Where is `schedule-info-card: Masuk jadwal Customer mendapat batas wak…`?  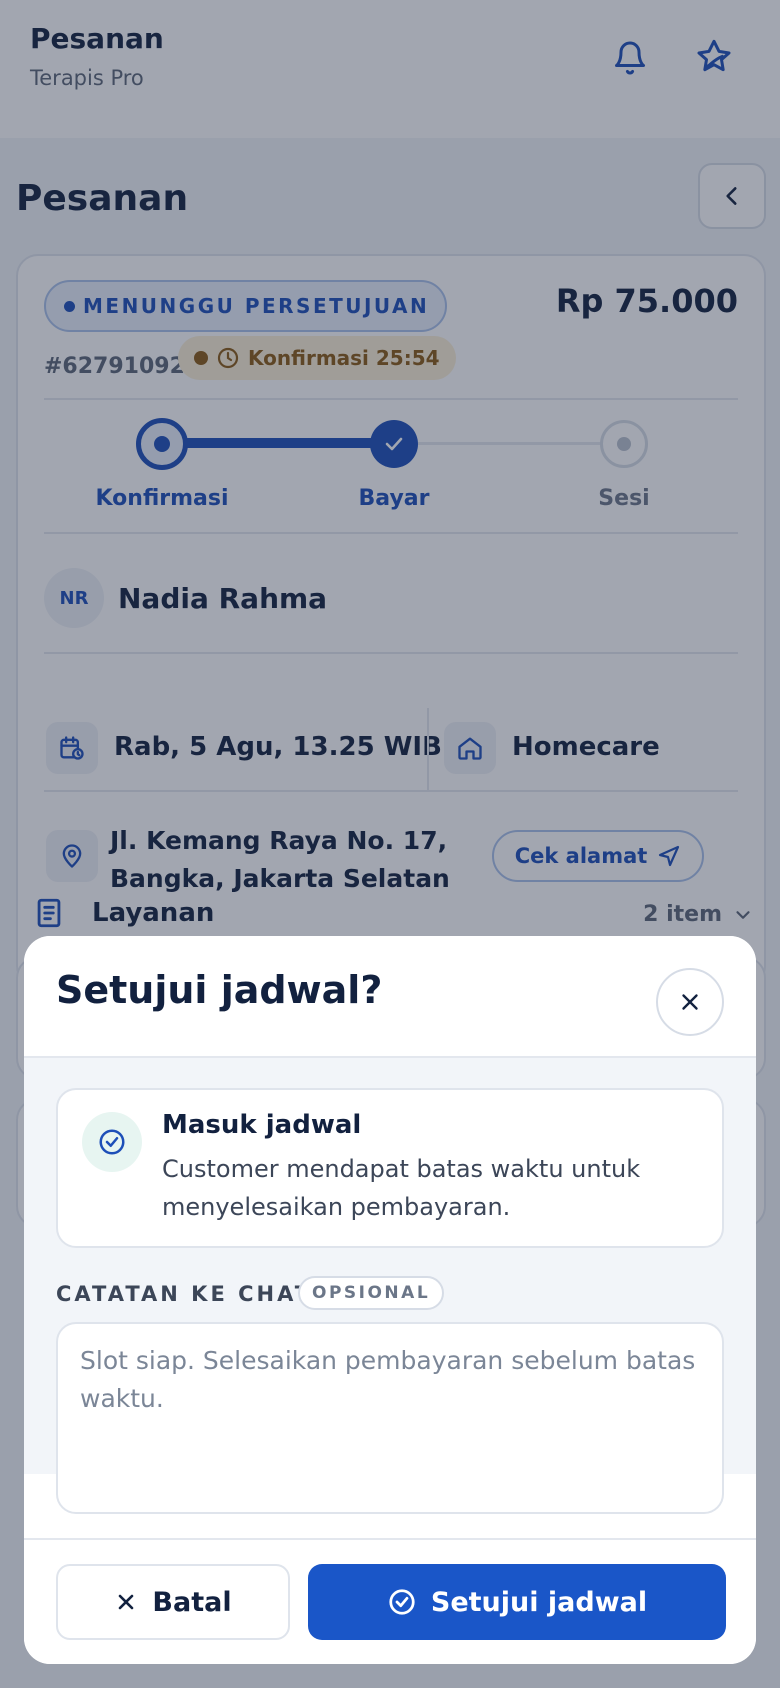 schedule-info-card: Masuk jadwal Customer mendapat batas wak… is located at coordinates (390, 1168).